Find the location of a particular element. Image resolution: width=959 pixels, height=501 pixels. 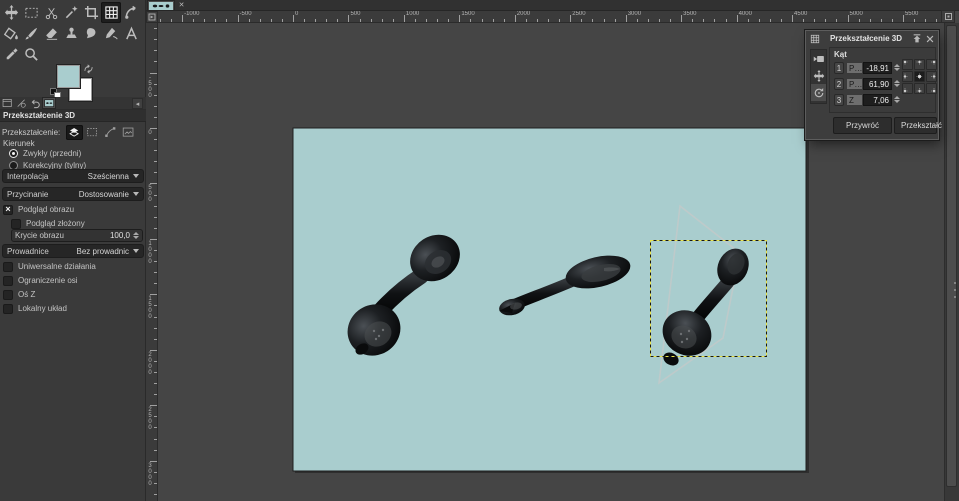

clone-tool is located at coordinates (71, 33).